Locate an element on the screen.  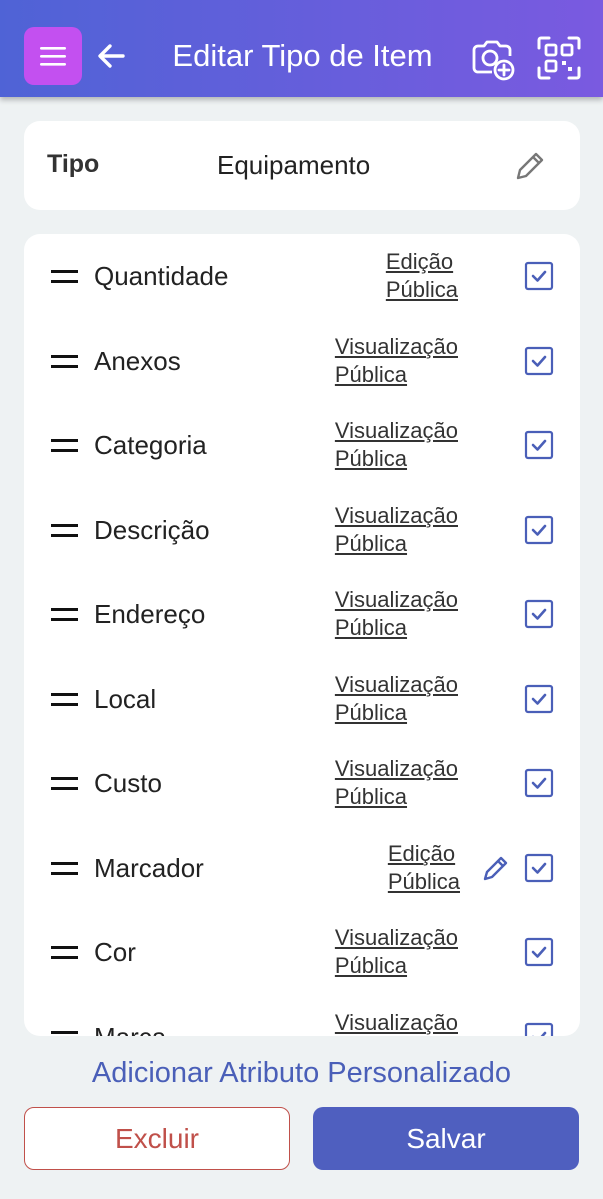
attribute-row: Local Visualização Pública is located at coordinates (302, 699).